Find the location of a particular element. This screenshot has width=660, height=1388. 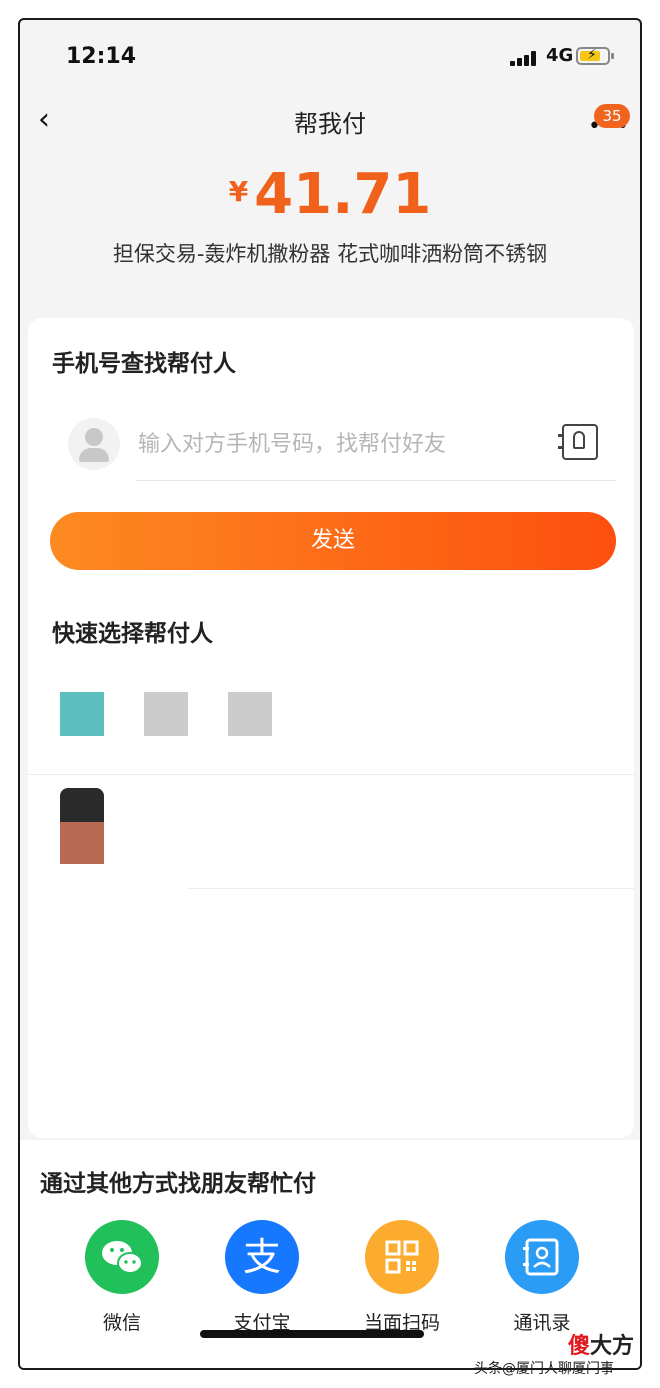

page-title: 帮我付 is located at coordinates (330, 124).